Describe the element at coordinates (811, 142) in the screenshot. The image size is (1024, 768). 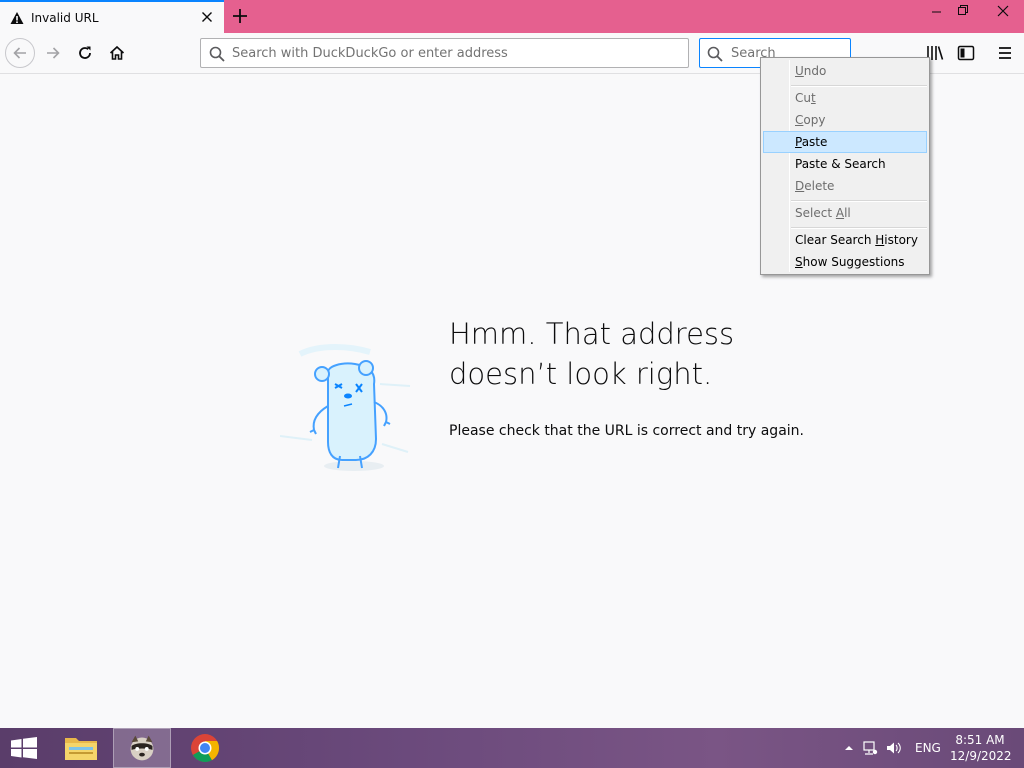
I see `menu-item-paste-label: Paste` at that location.